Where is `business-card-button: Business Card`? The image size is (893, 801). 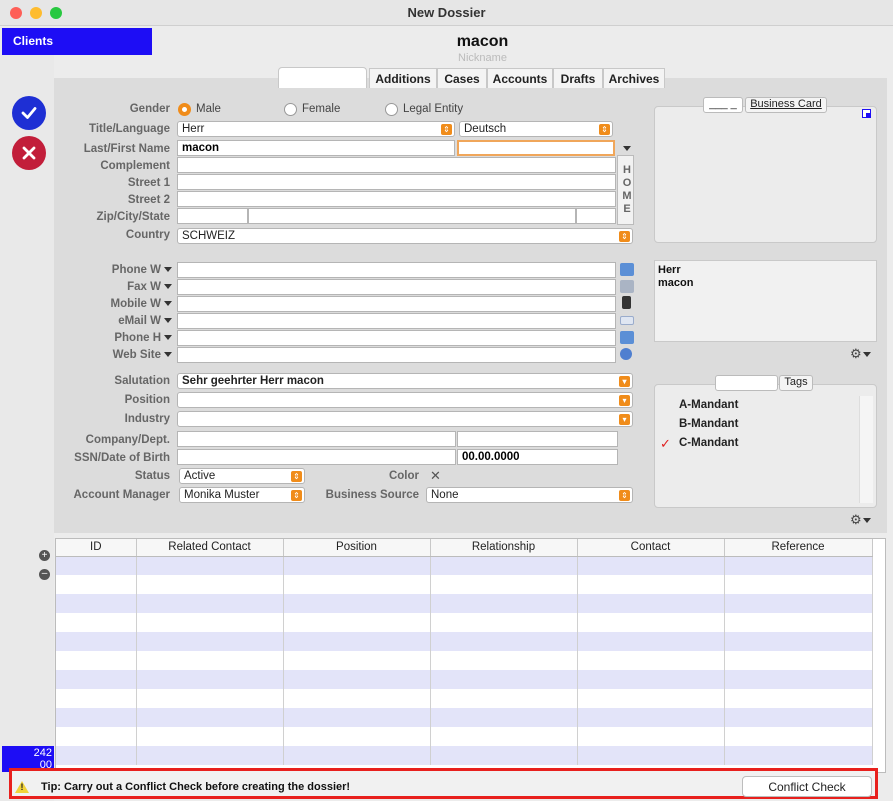 business-card-button: Business Card is located at coordinates (786, 105).